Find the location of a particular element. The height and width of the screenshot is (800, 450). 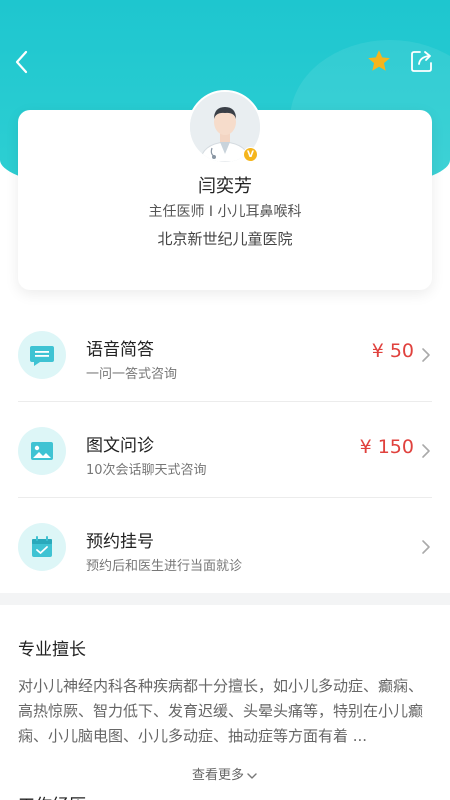

verified-badge: V is located at coordinates (250, 154).